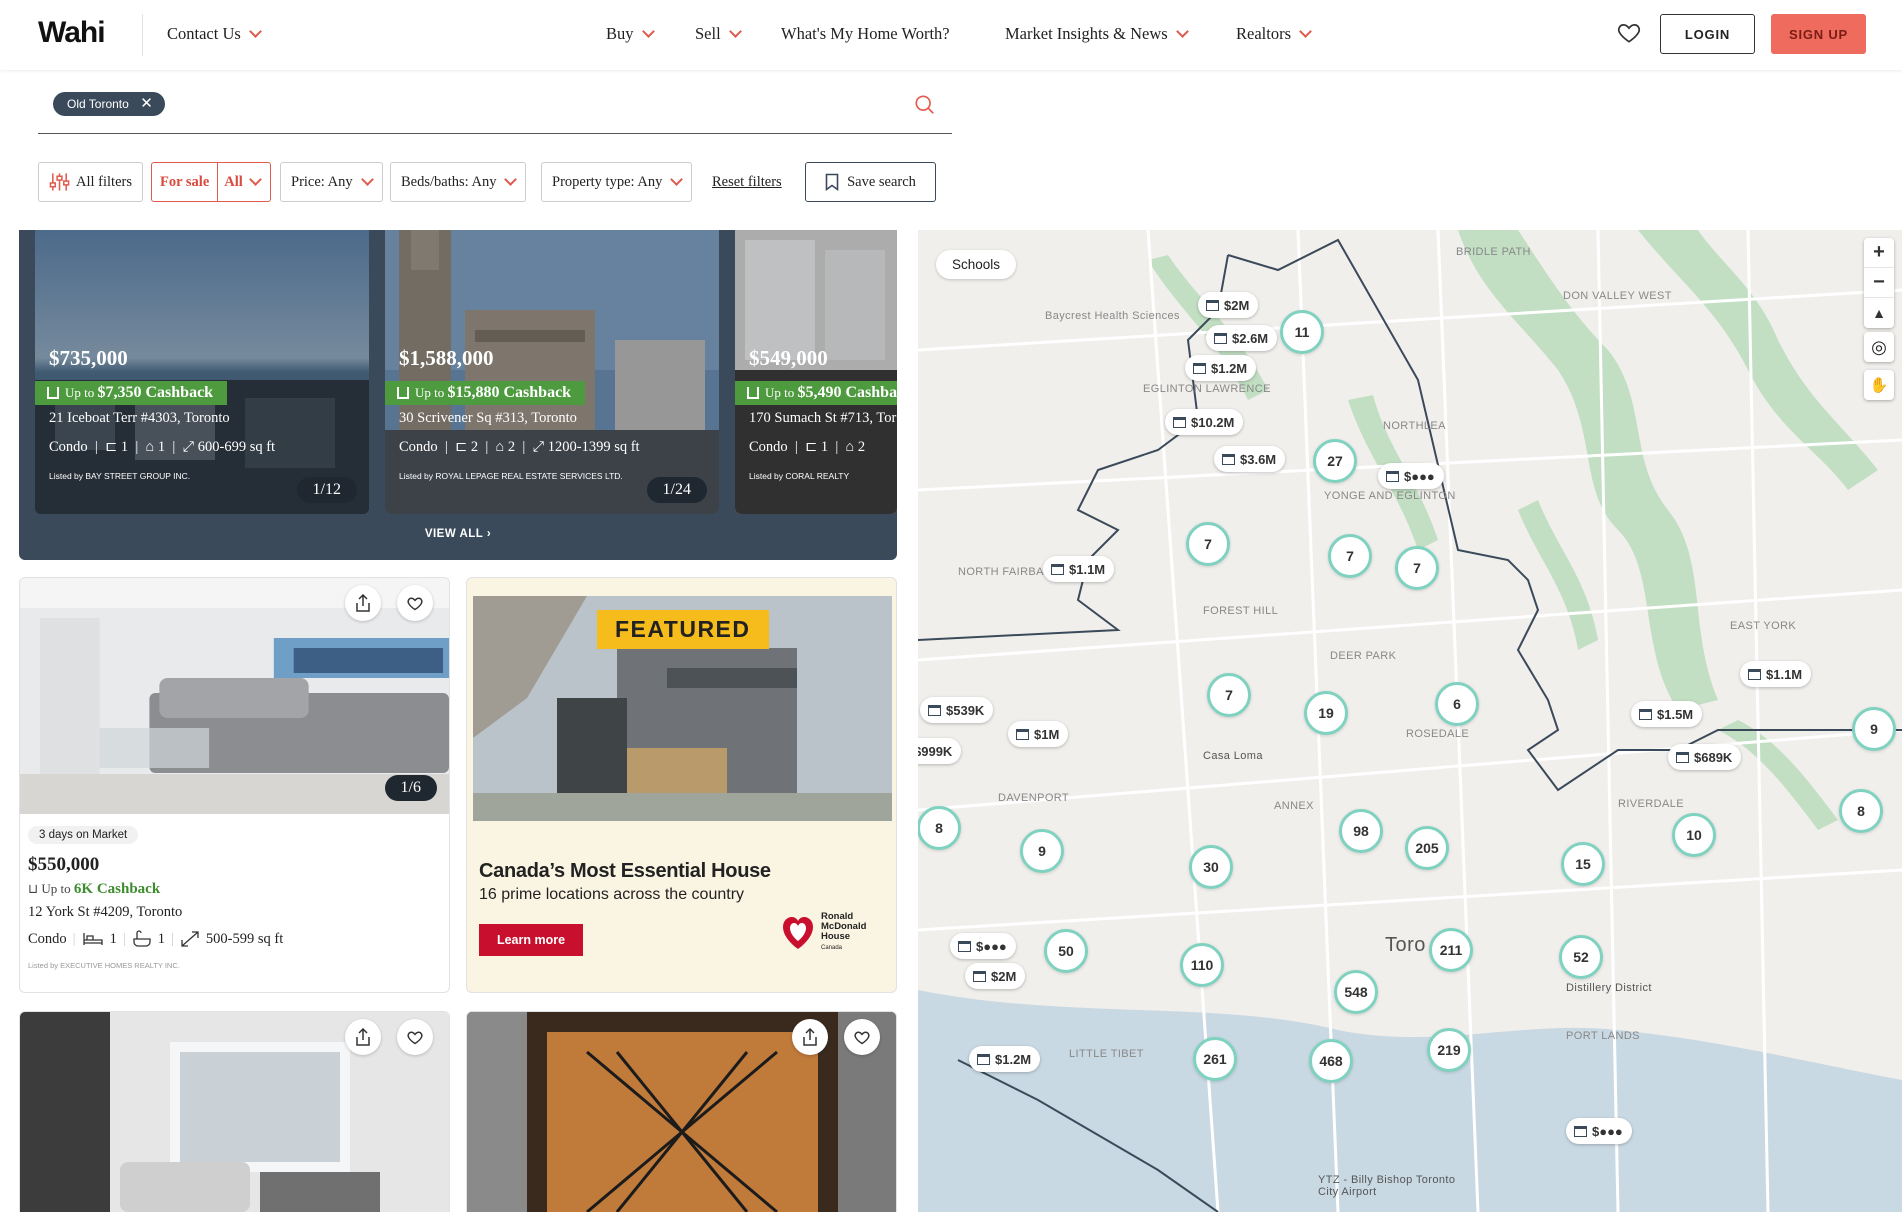  I want to click on map-cluster: 10, so click(1694, 835).